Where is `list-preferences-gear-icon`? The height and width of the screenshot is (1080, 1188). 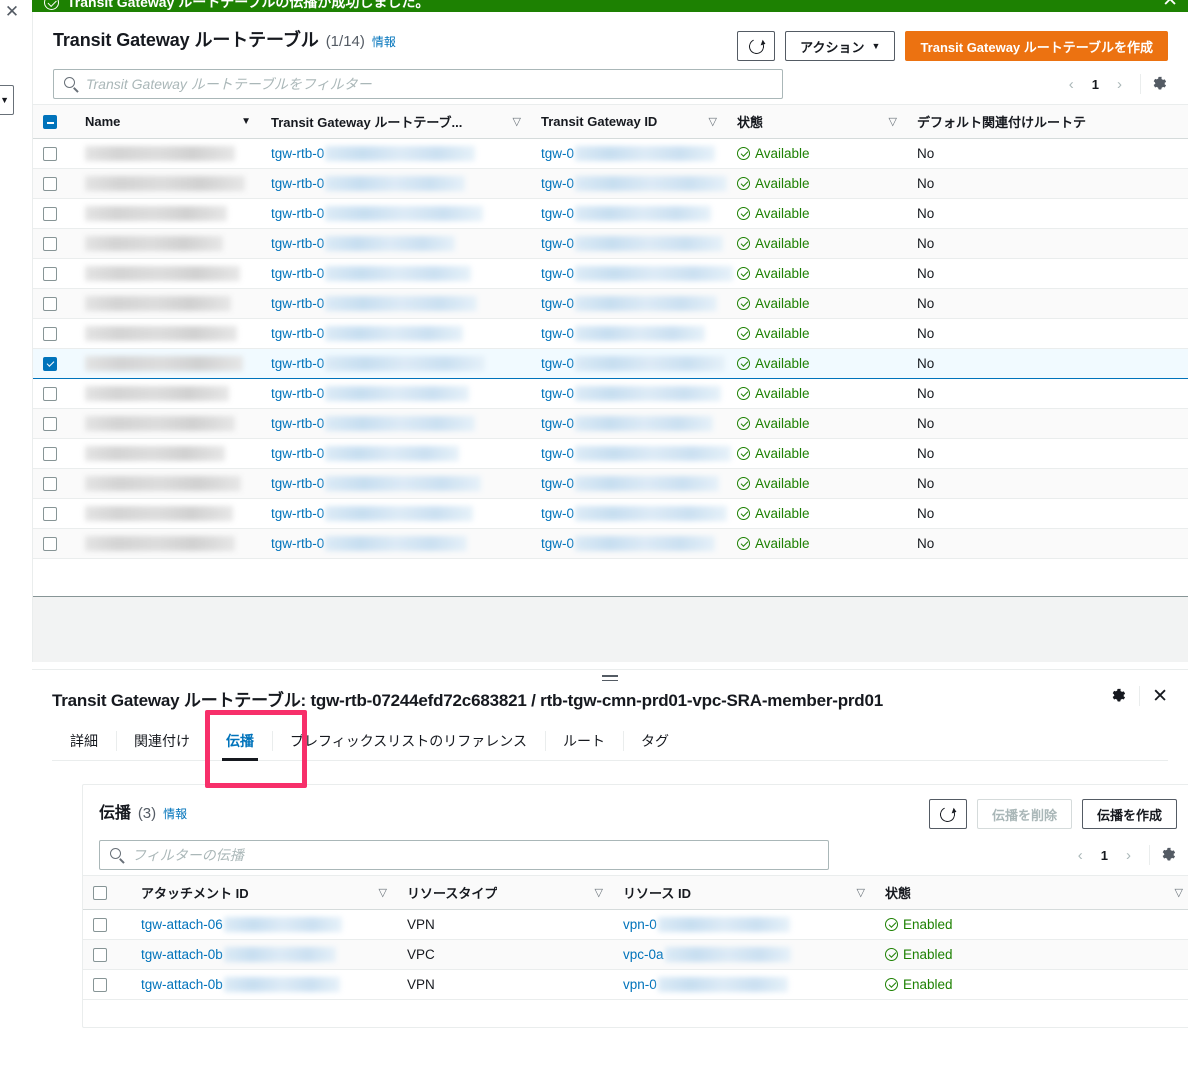 list-preferences-gear-icon is located at coordinates (1159, 84).